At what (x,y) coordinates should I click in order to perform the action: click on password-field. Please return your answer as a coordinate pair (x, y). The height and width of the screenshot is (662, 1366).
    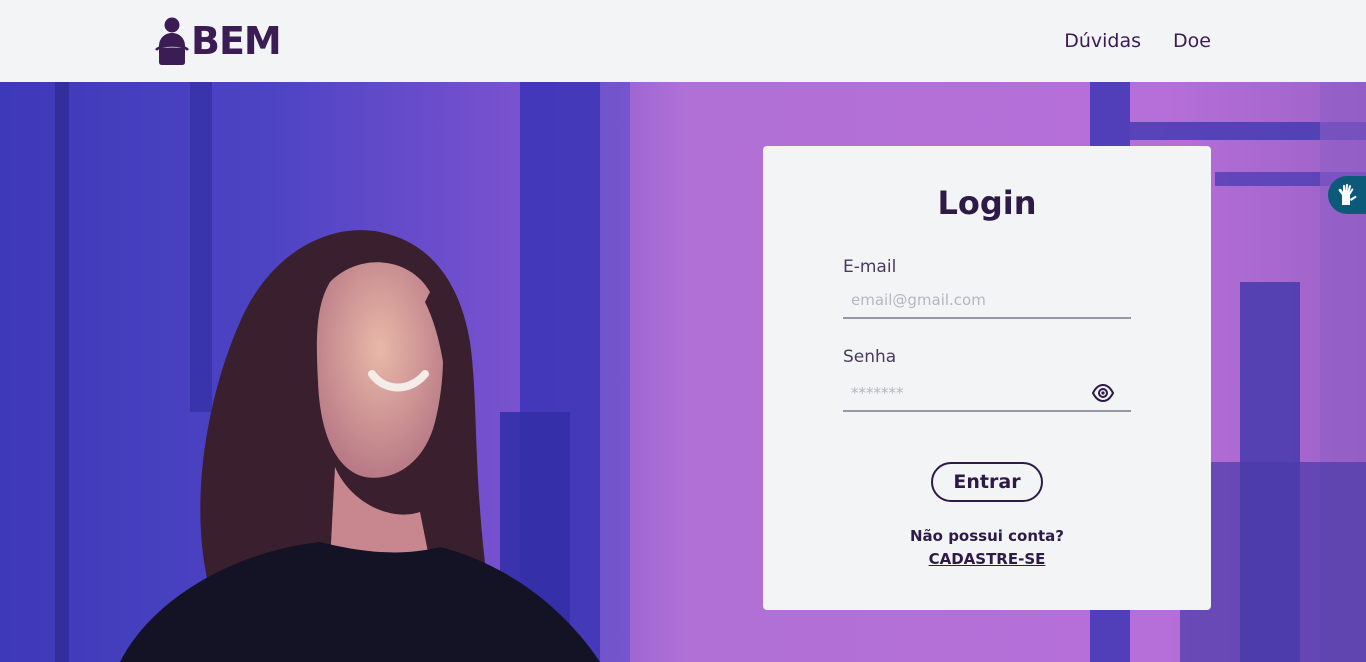
    Looking at the image, I should click on (987, 393).